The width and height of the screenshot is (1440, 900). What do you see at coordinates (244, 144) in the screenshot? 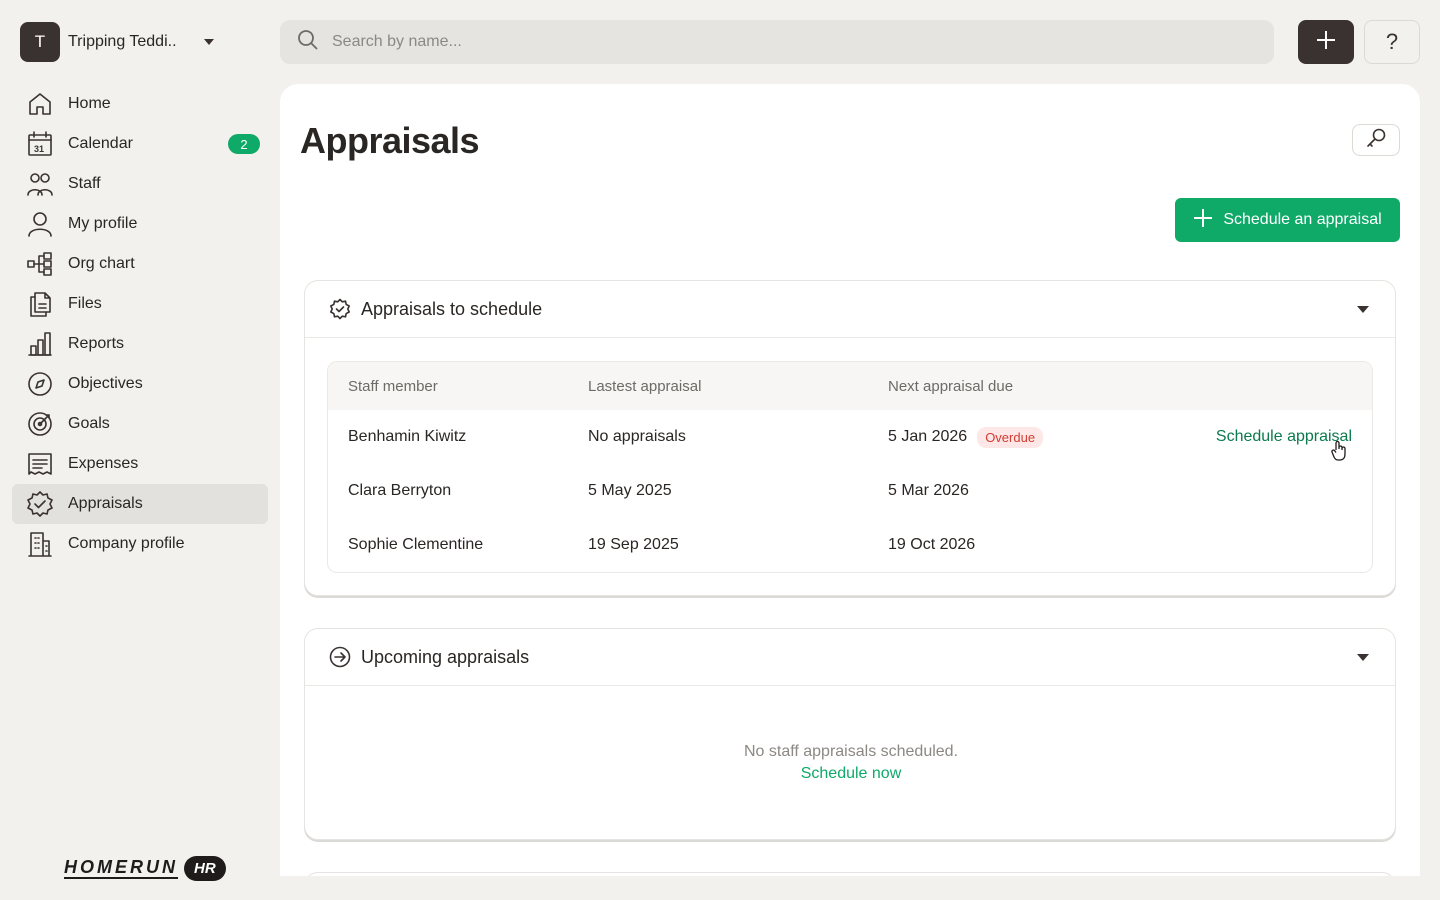
I see `calendar-count-badge: 2` at bounding box center [244, 144].